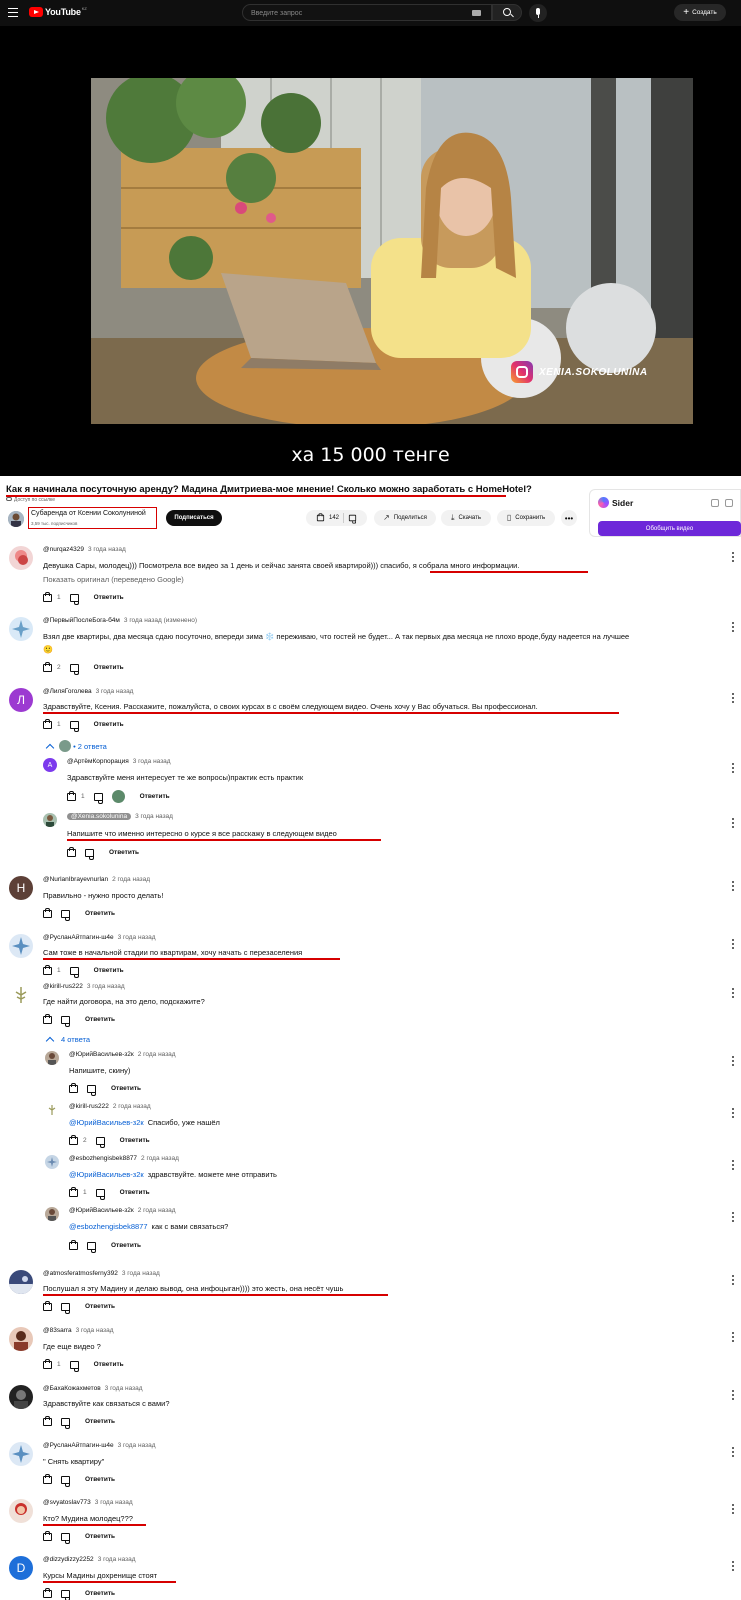  I want to click on save-button: ▯ Сохранить, so click(526, 518).